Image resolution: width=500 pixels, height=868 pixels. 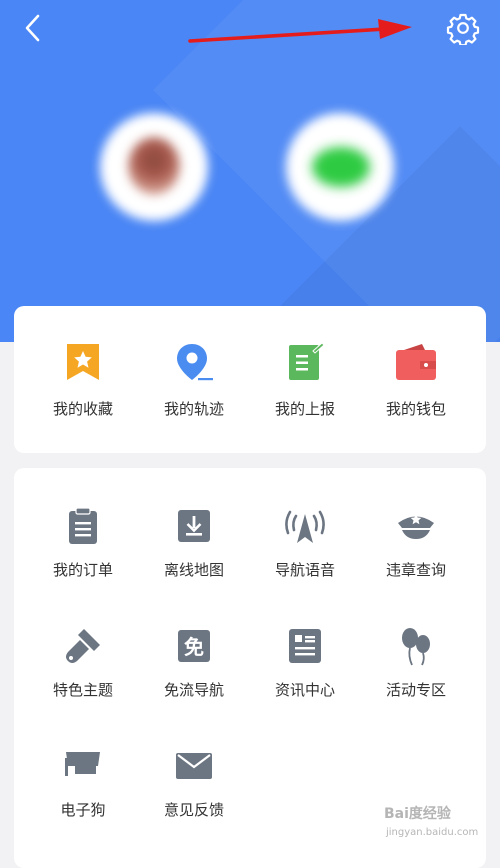 I want to click on baidu-jingyan-watermark: Bai度经验 jingyan.baidu.com, so click(x=435, y=820).